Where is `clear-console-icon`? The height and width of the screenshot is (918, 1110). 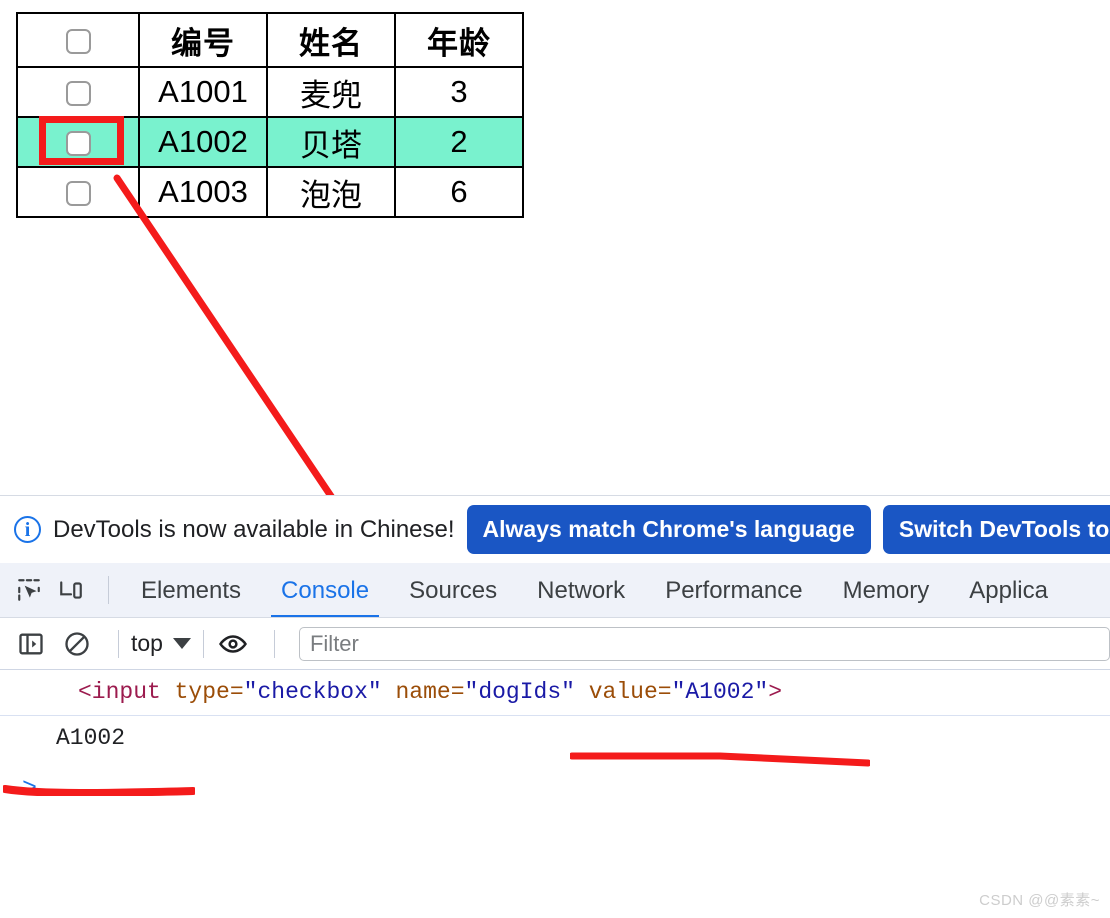 clear-console-icon is located at coordinates (77, 644).